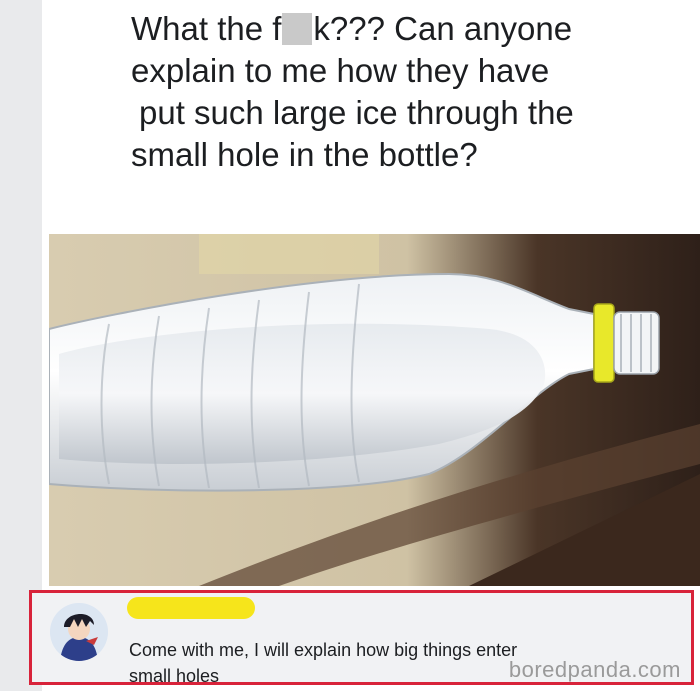  Describe the element at coordinates (304, 154) in the screenshot. I see `post-line-4: small hole in the bottle?` at that location.